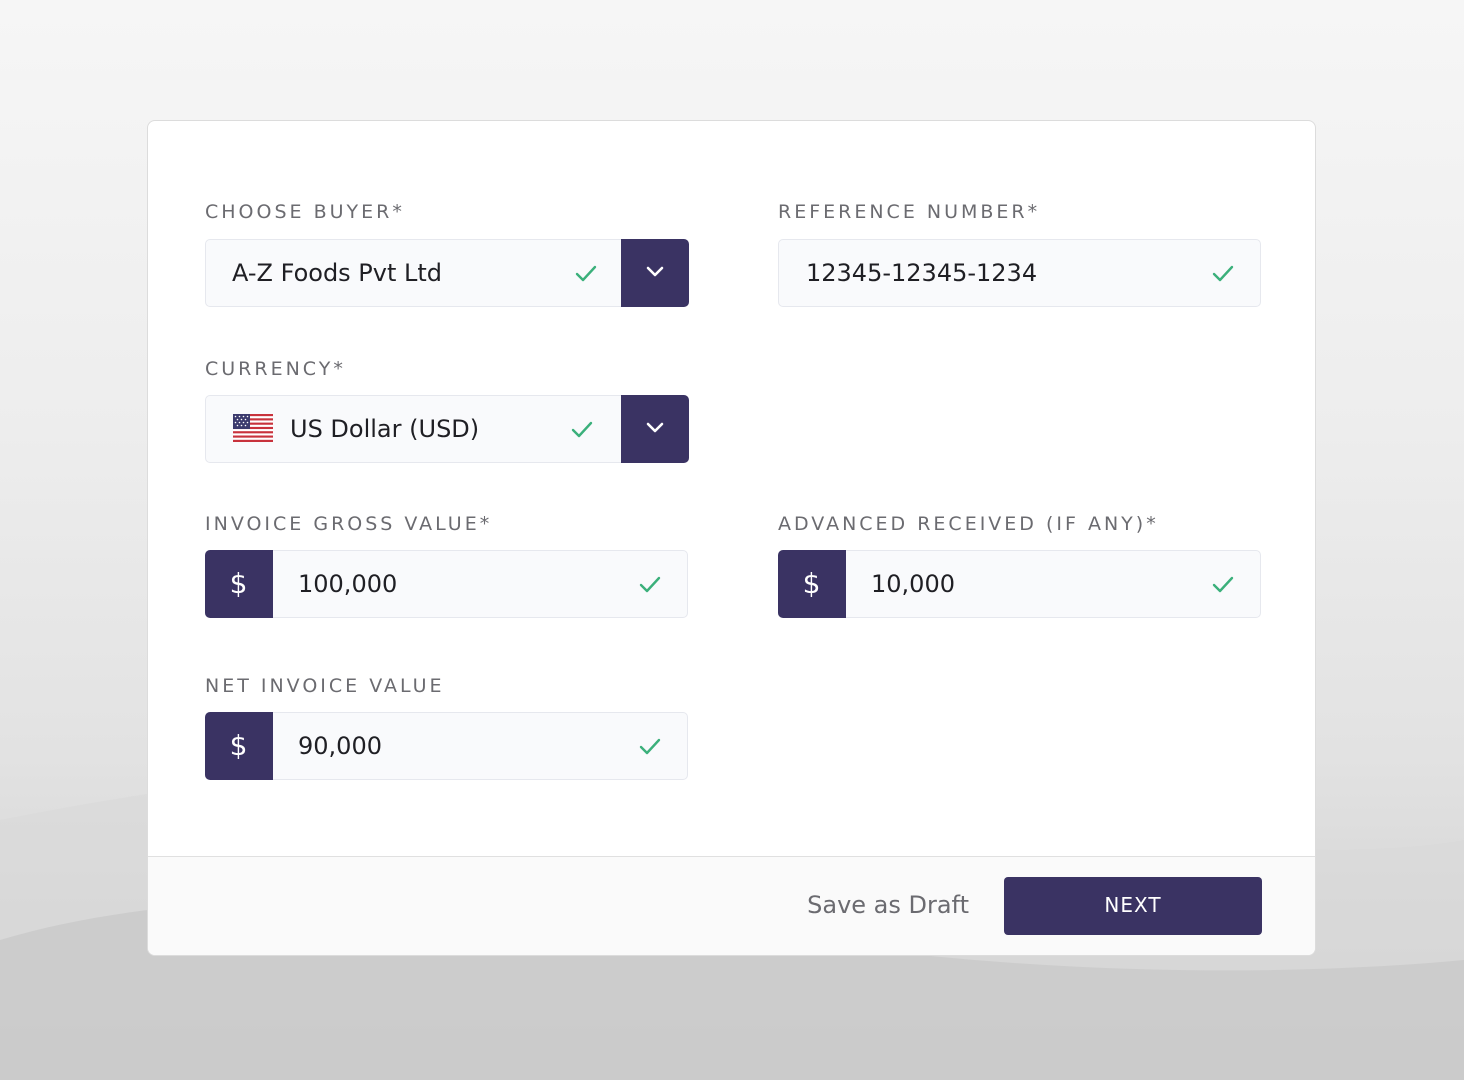  I want to click on net-value-label: NET INVOICE VALUE, so click(325, 686).